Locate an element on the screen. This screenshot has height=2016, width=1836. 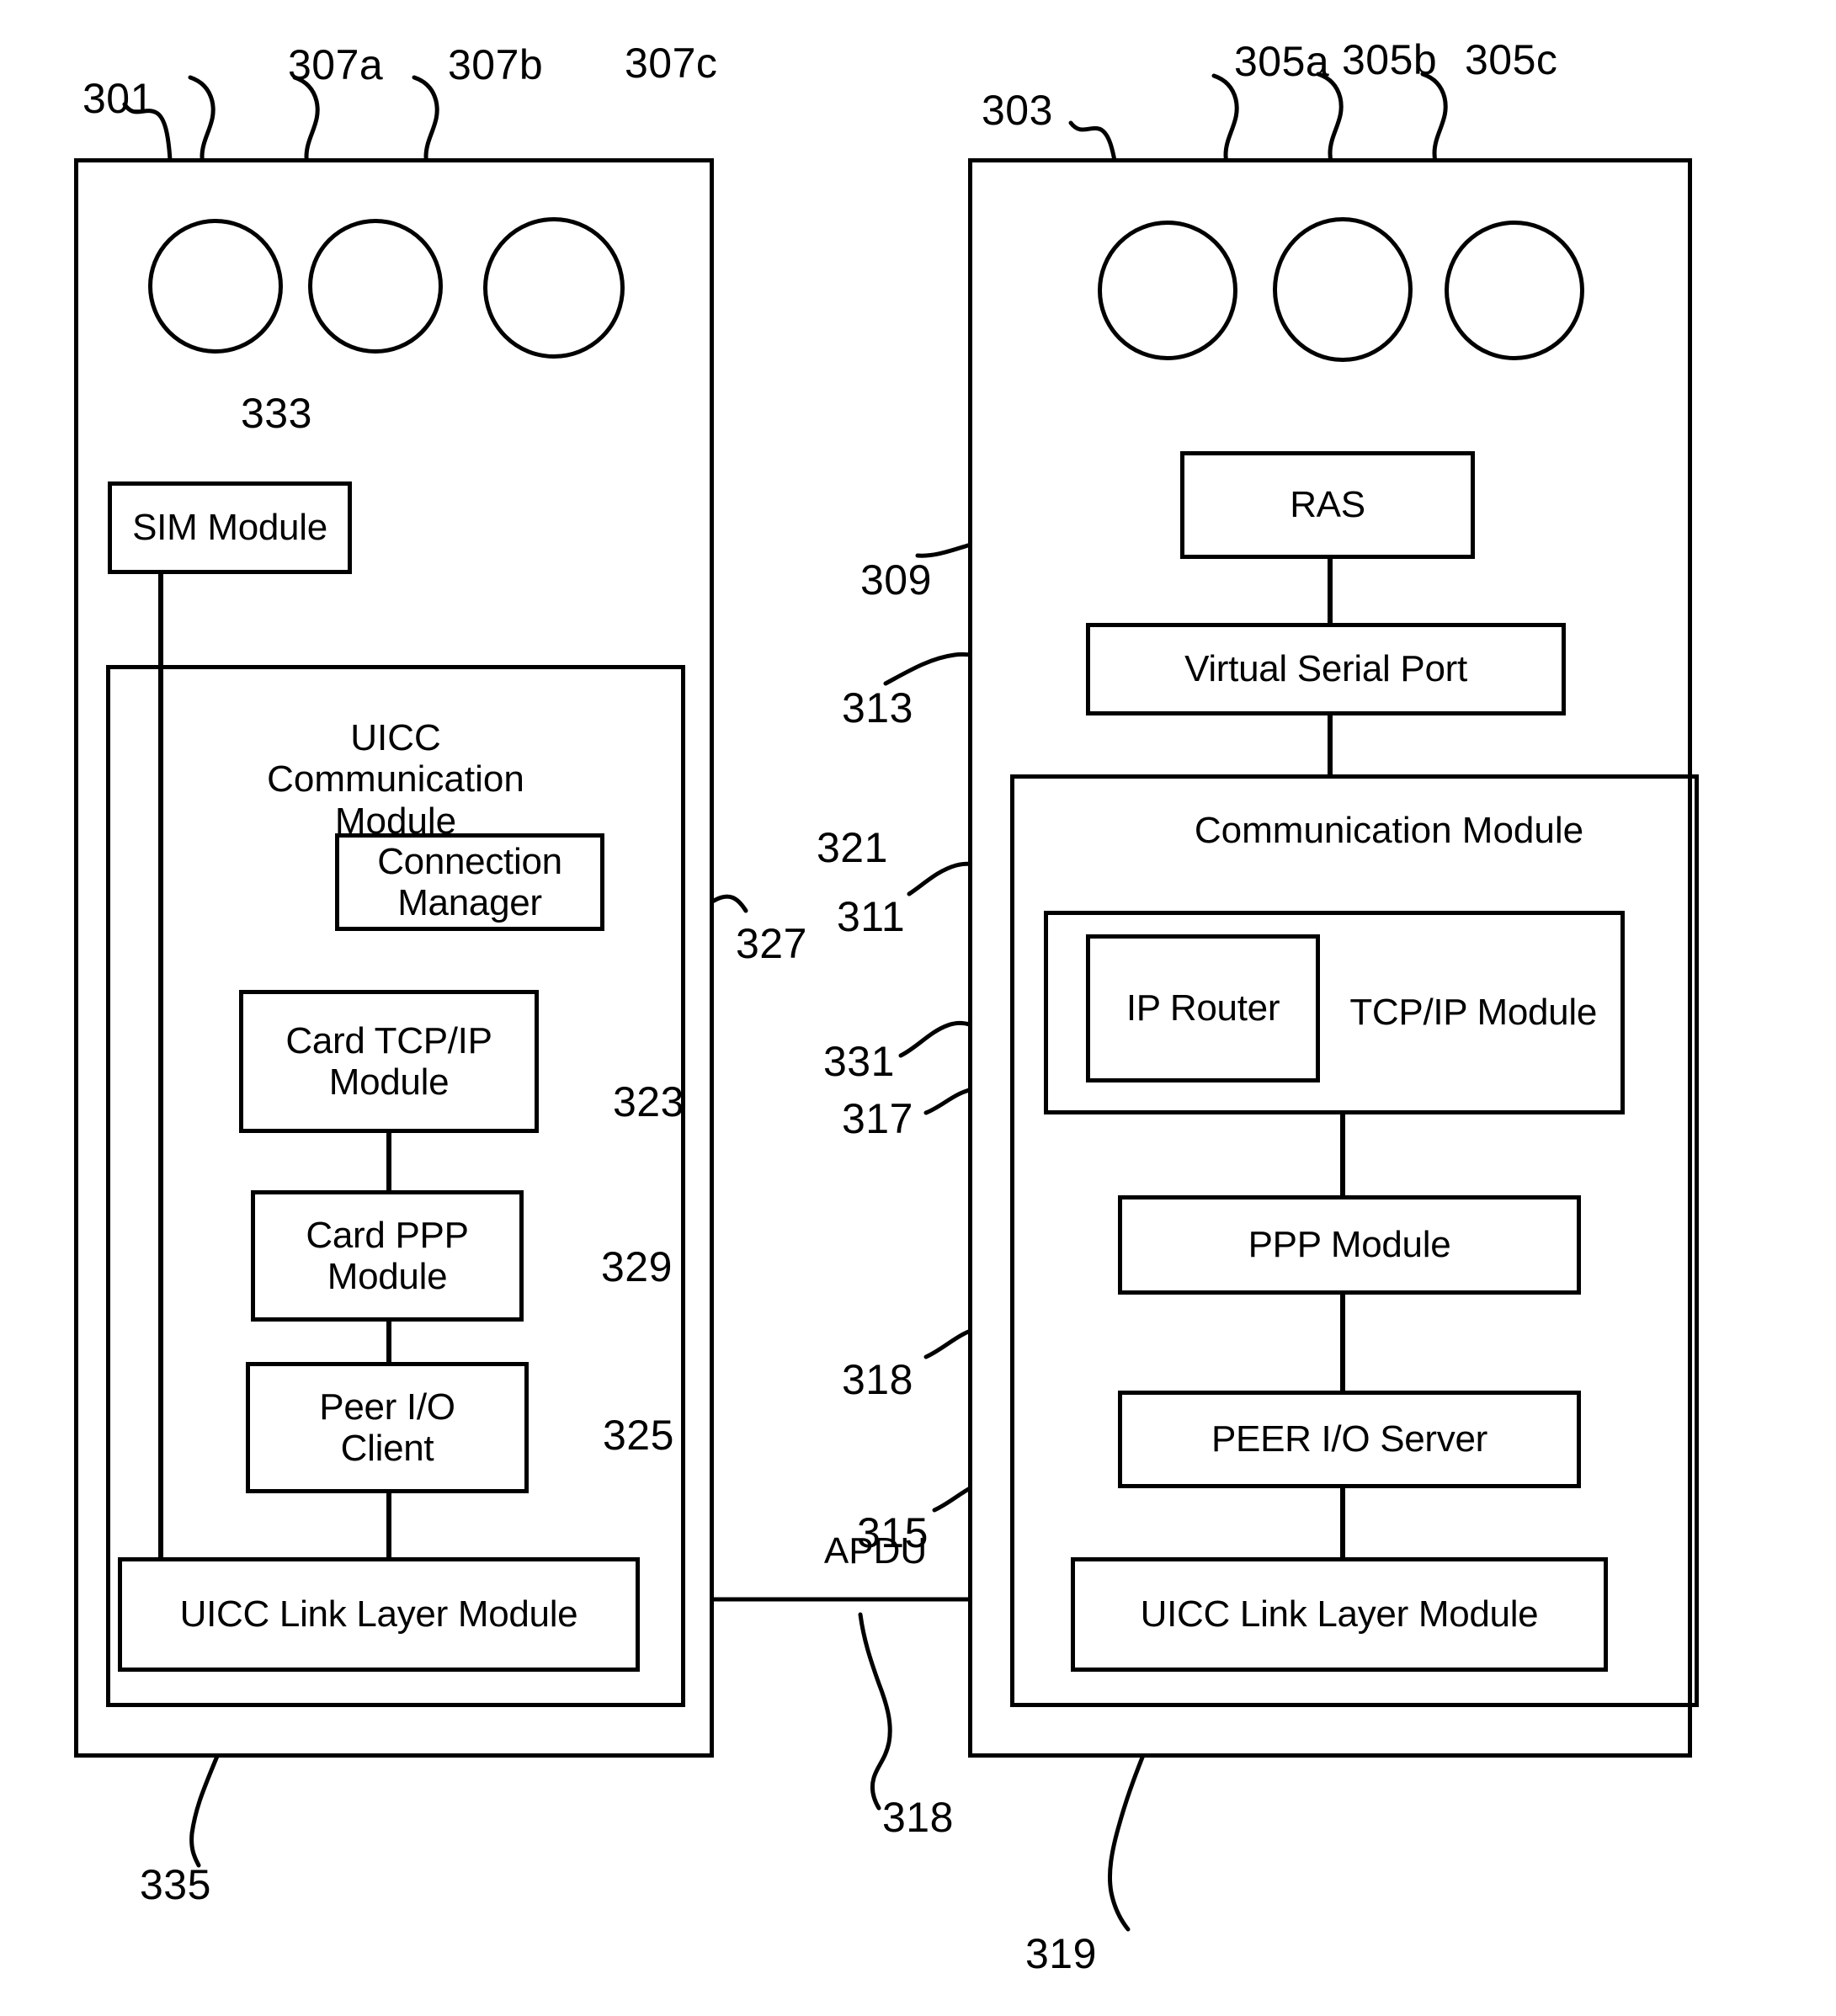
uicc-communication-module-label: UICC Communication Module is located at coordinates (395, 780).